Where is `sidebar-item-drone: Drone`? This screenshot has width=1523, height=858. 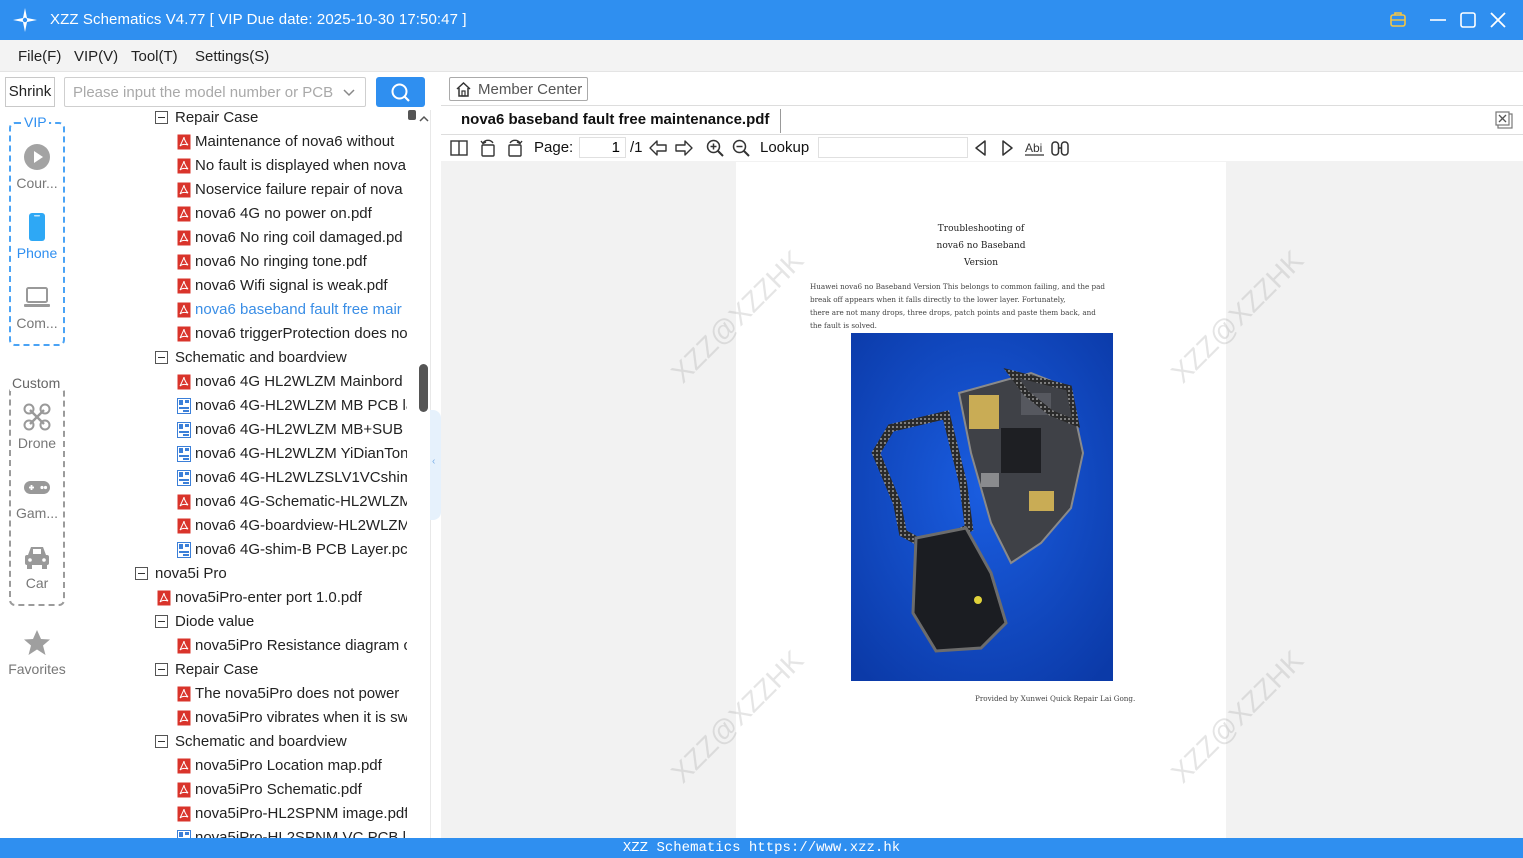 sidebar-item-drone: Drone is located at coordinates (37, 426).